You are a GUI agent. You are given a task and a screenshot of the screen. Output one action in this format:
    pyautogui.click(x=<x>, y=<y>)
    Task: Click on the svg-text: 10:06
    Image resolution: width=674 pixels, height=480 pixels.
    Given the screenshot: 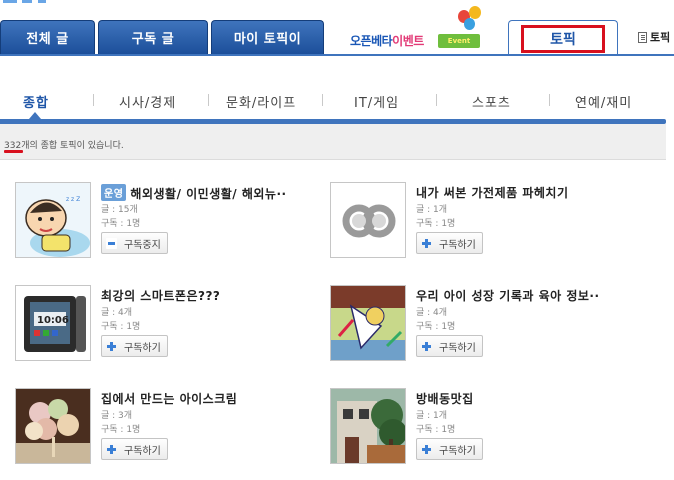 What is the action you would take?
    pyautogui.click(x=53, y=320)
    